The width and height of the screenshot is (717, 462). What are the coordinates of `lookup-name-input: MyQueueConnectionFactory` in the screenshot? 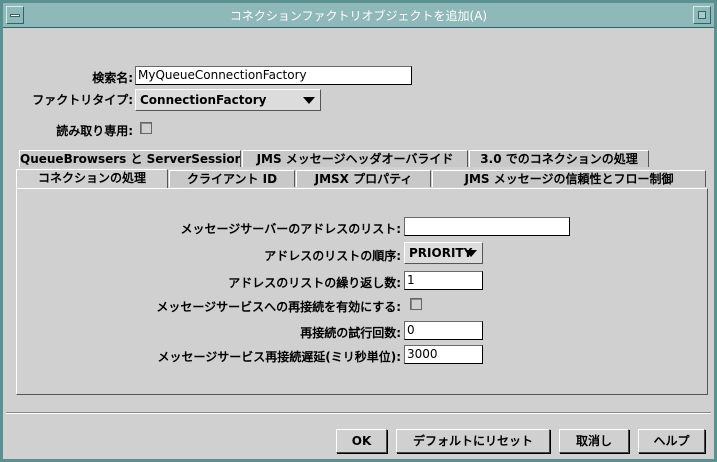 It's located at (273, 75).